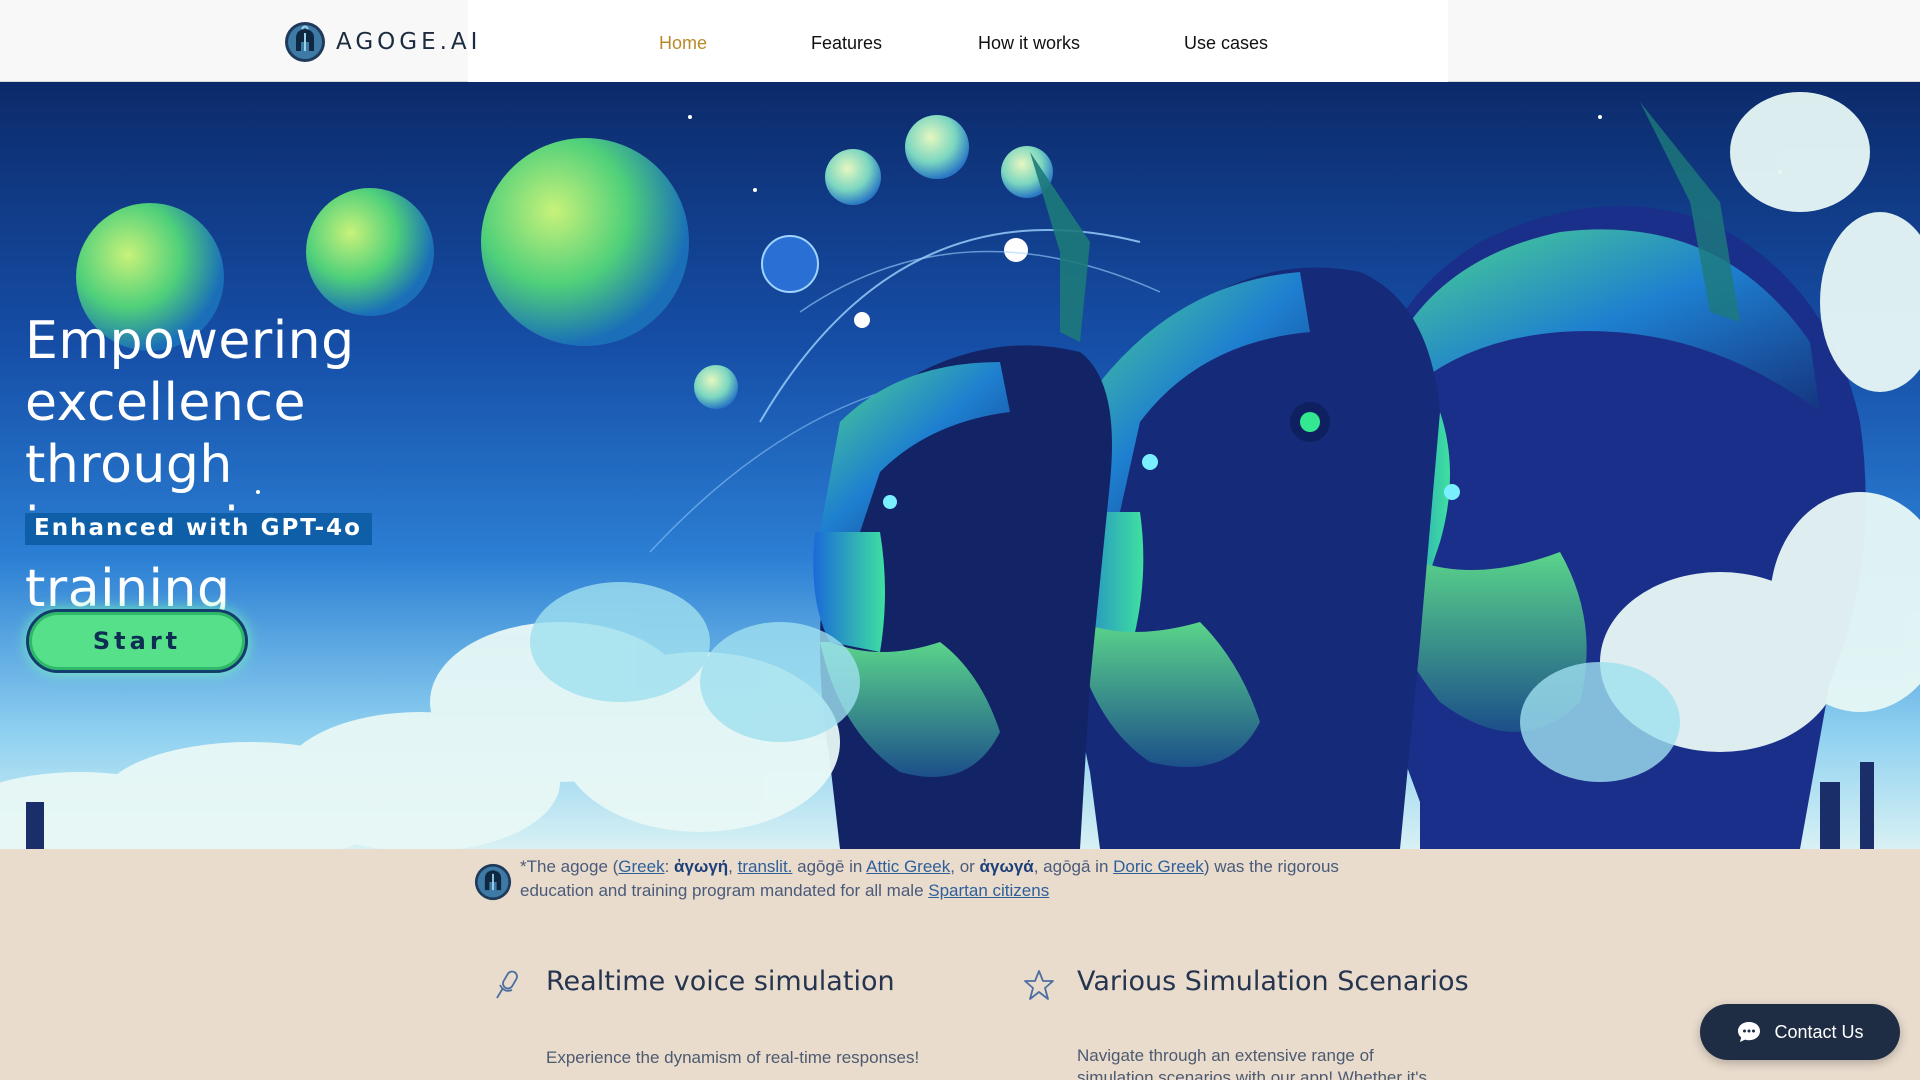  Describe the element at coordinates (669, 866) in the screenshot. I see `note-text-segment: :` at that location.